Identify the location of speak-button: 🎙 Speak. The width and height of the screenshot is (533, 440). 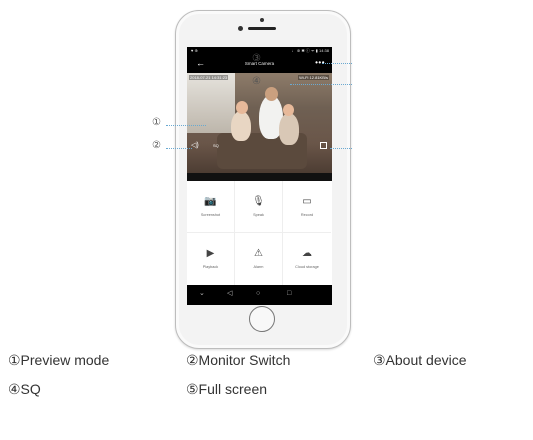
(259, 207).